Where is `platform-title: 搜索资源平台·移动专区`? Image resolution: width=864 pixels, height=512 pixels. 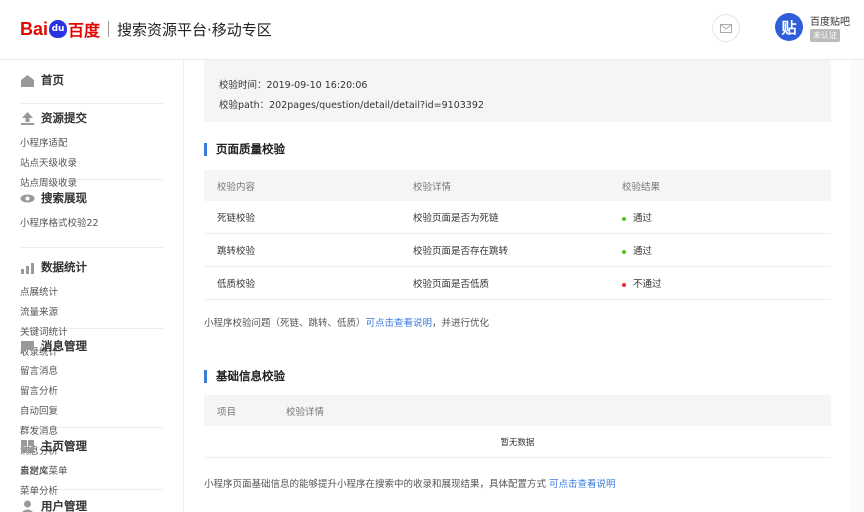
platform-title: 搜索资源平台·移动专区 is located at coordinates (194, 29).